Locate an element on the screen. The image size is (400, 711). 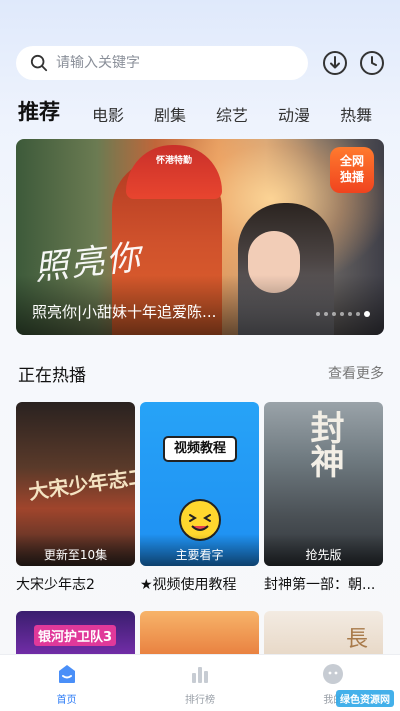
poster-image: 视频教程 主要看字 is located at coordinates (199, 484).